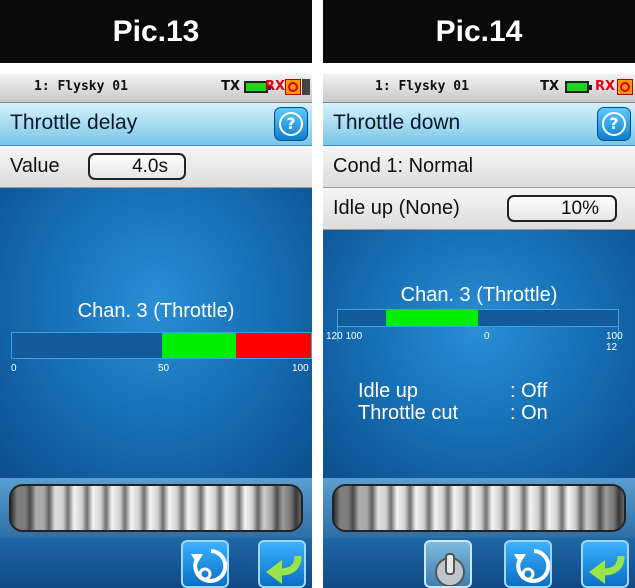 The image size is (635, 588). What do you see at coordinates (300, 368) in the screenshot?
I see `tick-label: 100` at bounding box center [300, 368].